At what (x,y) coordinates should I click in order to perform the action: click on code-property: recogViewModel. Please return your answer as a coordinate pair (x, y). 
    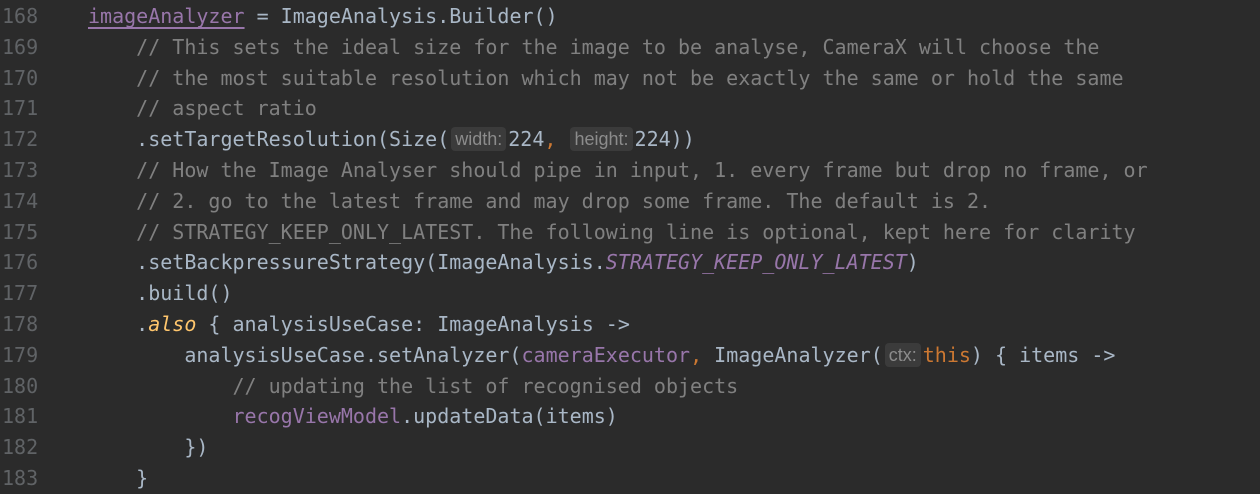
    Looking at the image, I should click on (317, 416).